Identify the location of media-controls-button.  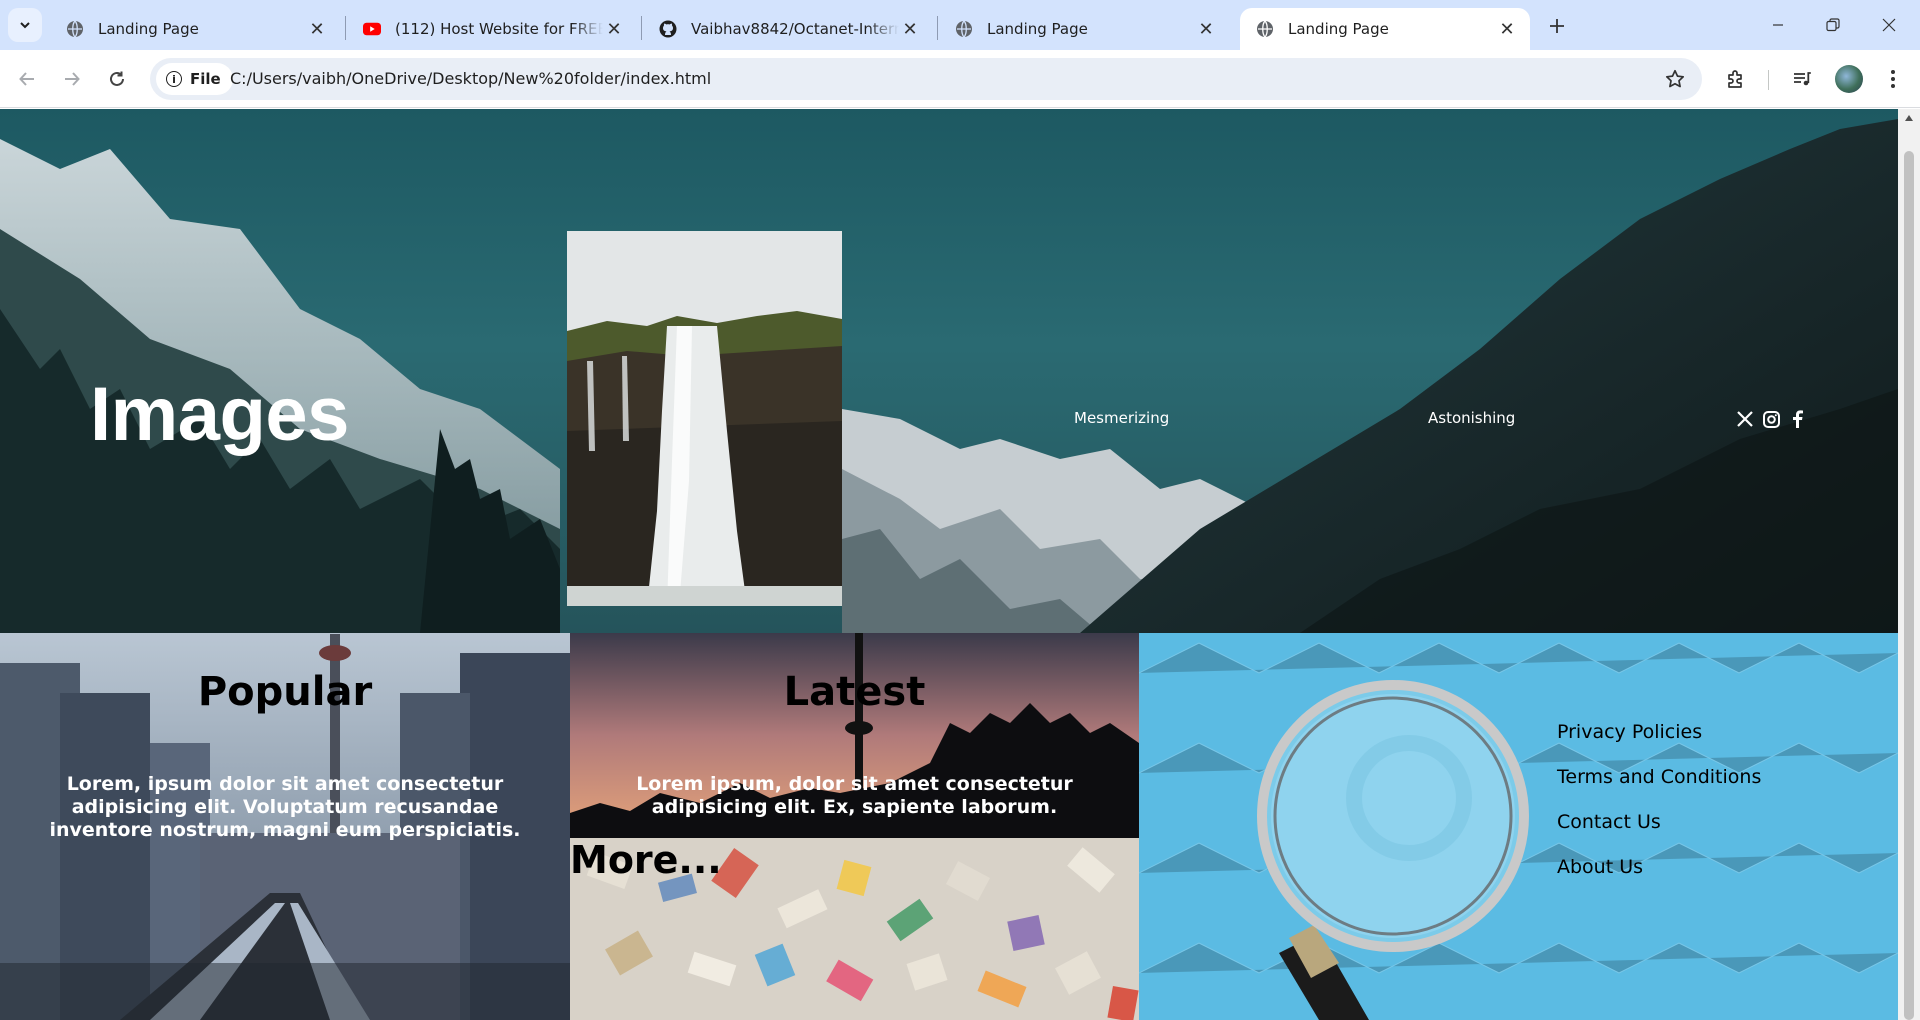
(1802, 79).